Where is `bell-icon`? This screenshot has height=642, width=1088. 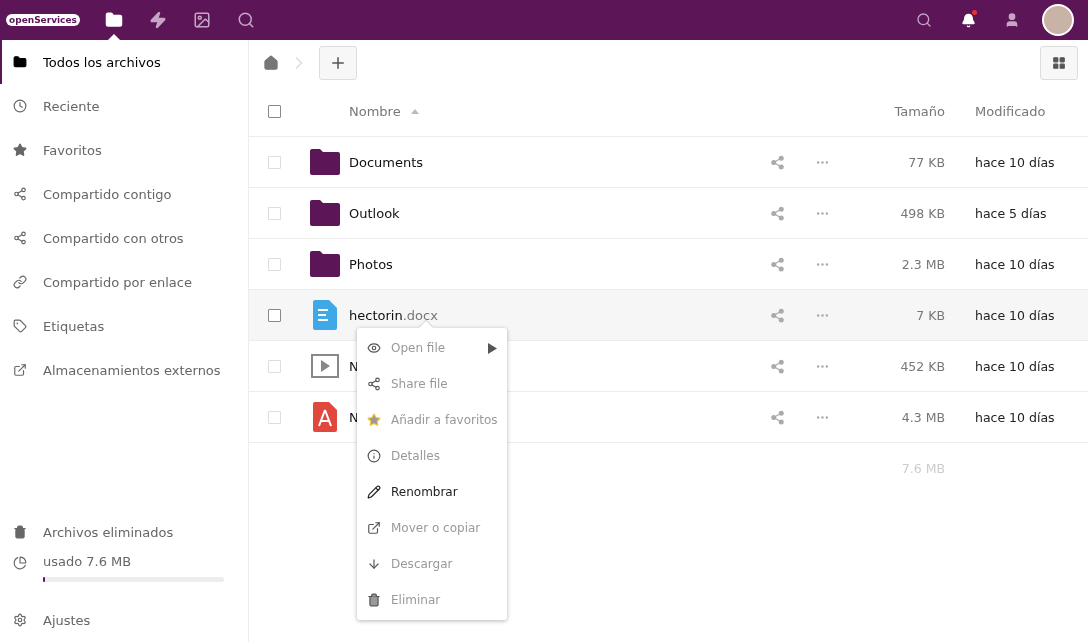 bell-icon is located at coordinates (968, 20).